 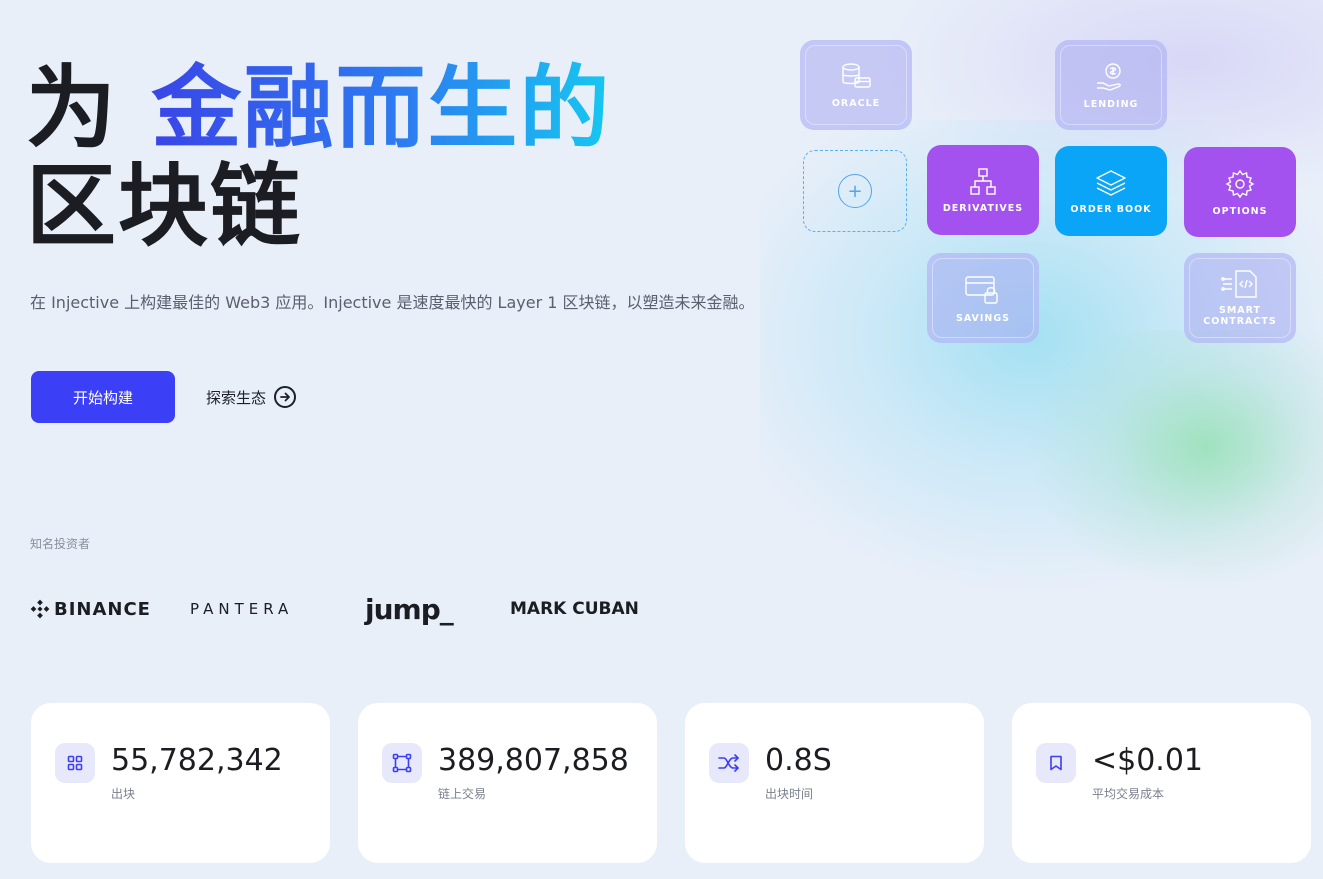 I want to click on hand-coin-icon, so click(x=1109, y=76).